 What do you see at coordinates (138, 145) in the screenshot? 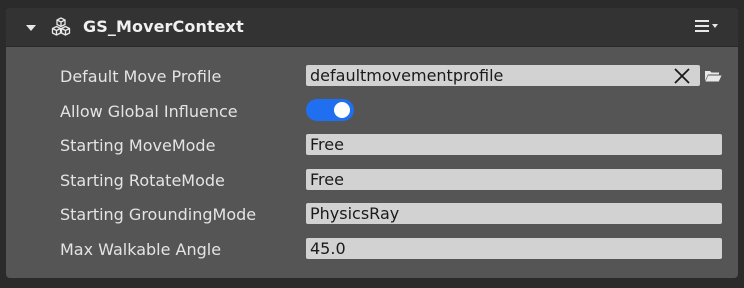
I see `starting-move-mode-label: Starting MoveMode` at bounding box center [138, 145].